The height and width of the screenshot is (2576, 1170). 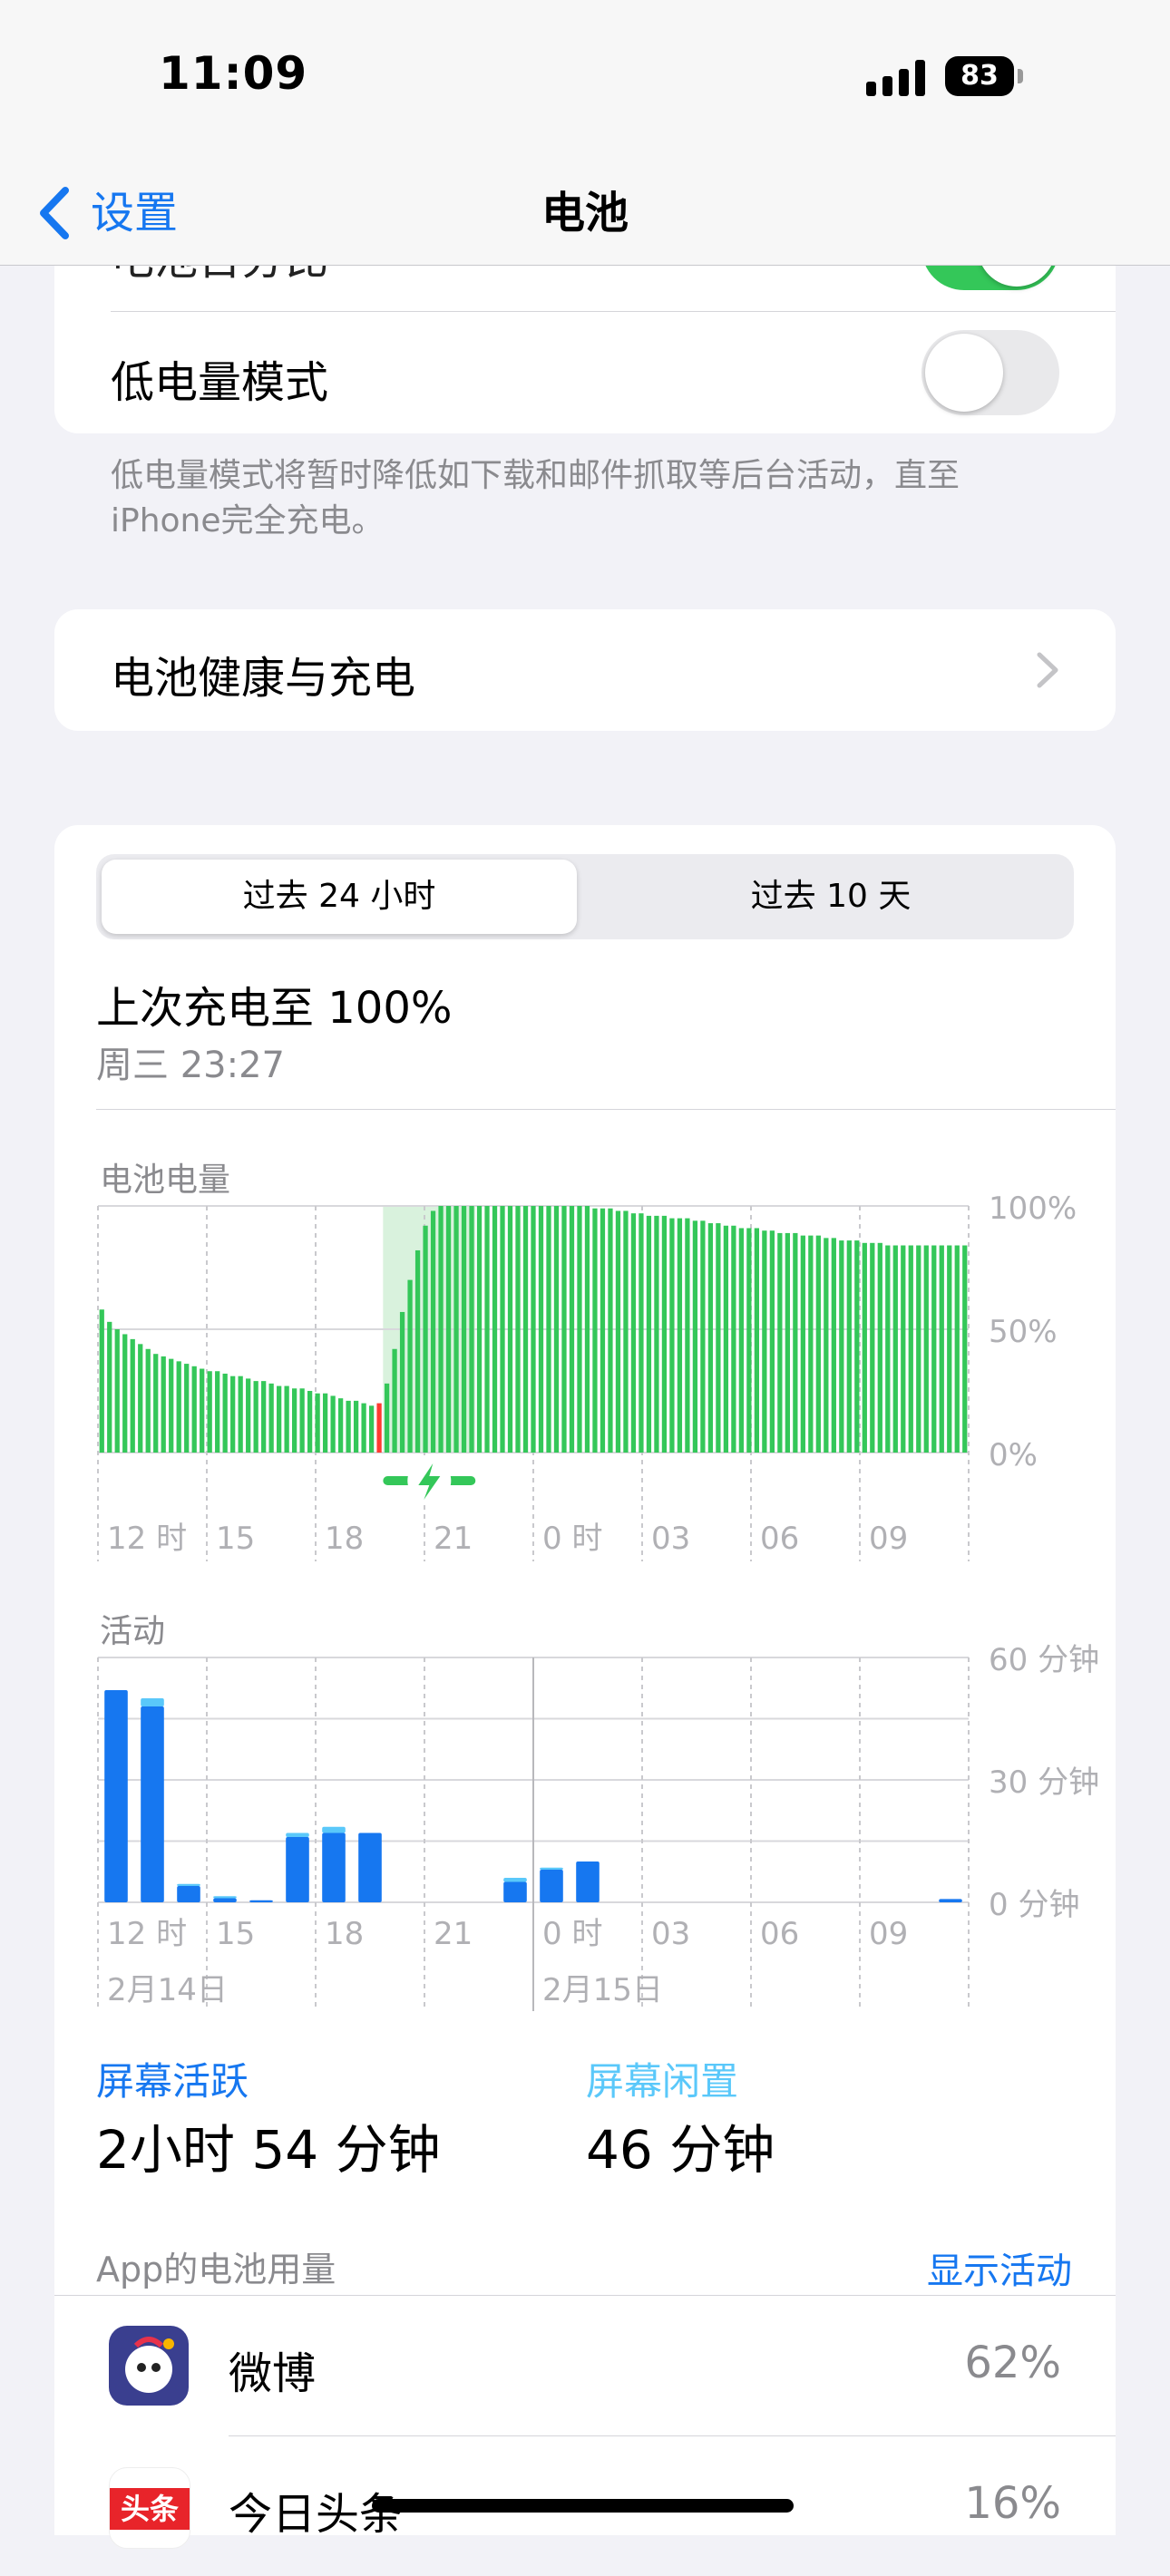 I want to click on last-charge-time: 周三 23:27, so click(x=190, y=1065).